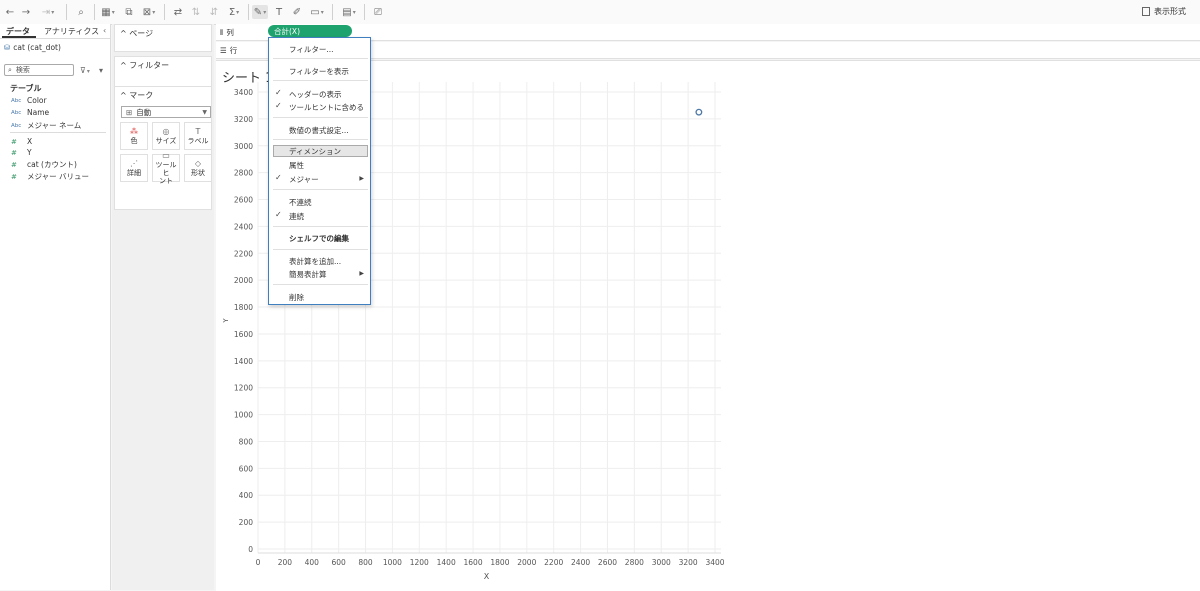 The image size is (1200, 591). What do you see at coordinates (166, 132) in the screenshot?
I see `size-icon: ◎` at bounding box center [166, 132].